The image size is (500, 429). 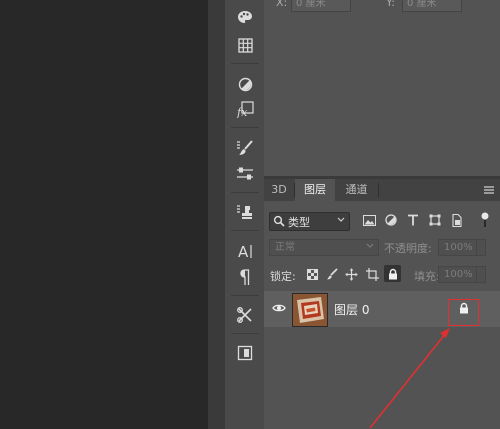 What do you see at coordinates (245, 45) in the screenshot?
I see `grid-icon` at bounding box center [245, 45].